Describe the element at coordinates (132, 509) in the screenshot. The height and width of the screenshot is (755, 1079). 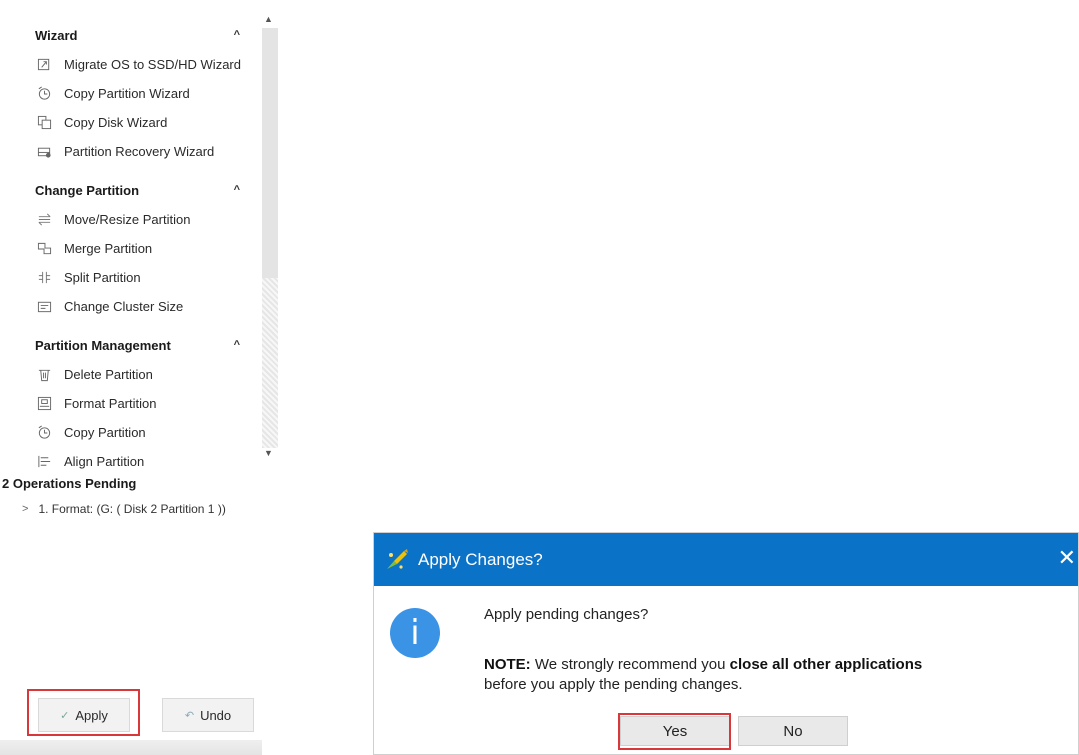
I see `pending-operation-label: 1. Format: (G: ( Disk 2 Partition 1 ))` at that location.